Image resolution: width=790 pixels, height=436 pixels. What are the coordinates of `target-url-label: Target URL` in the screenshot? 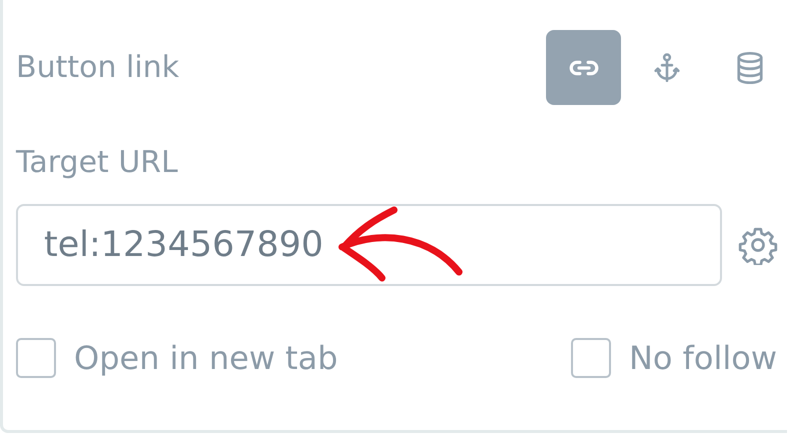 It's located at (97, 162).